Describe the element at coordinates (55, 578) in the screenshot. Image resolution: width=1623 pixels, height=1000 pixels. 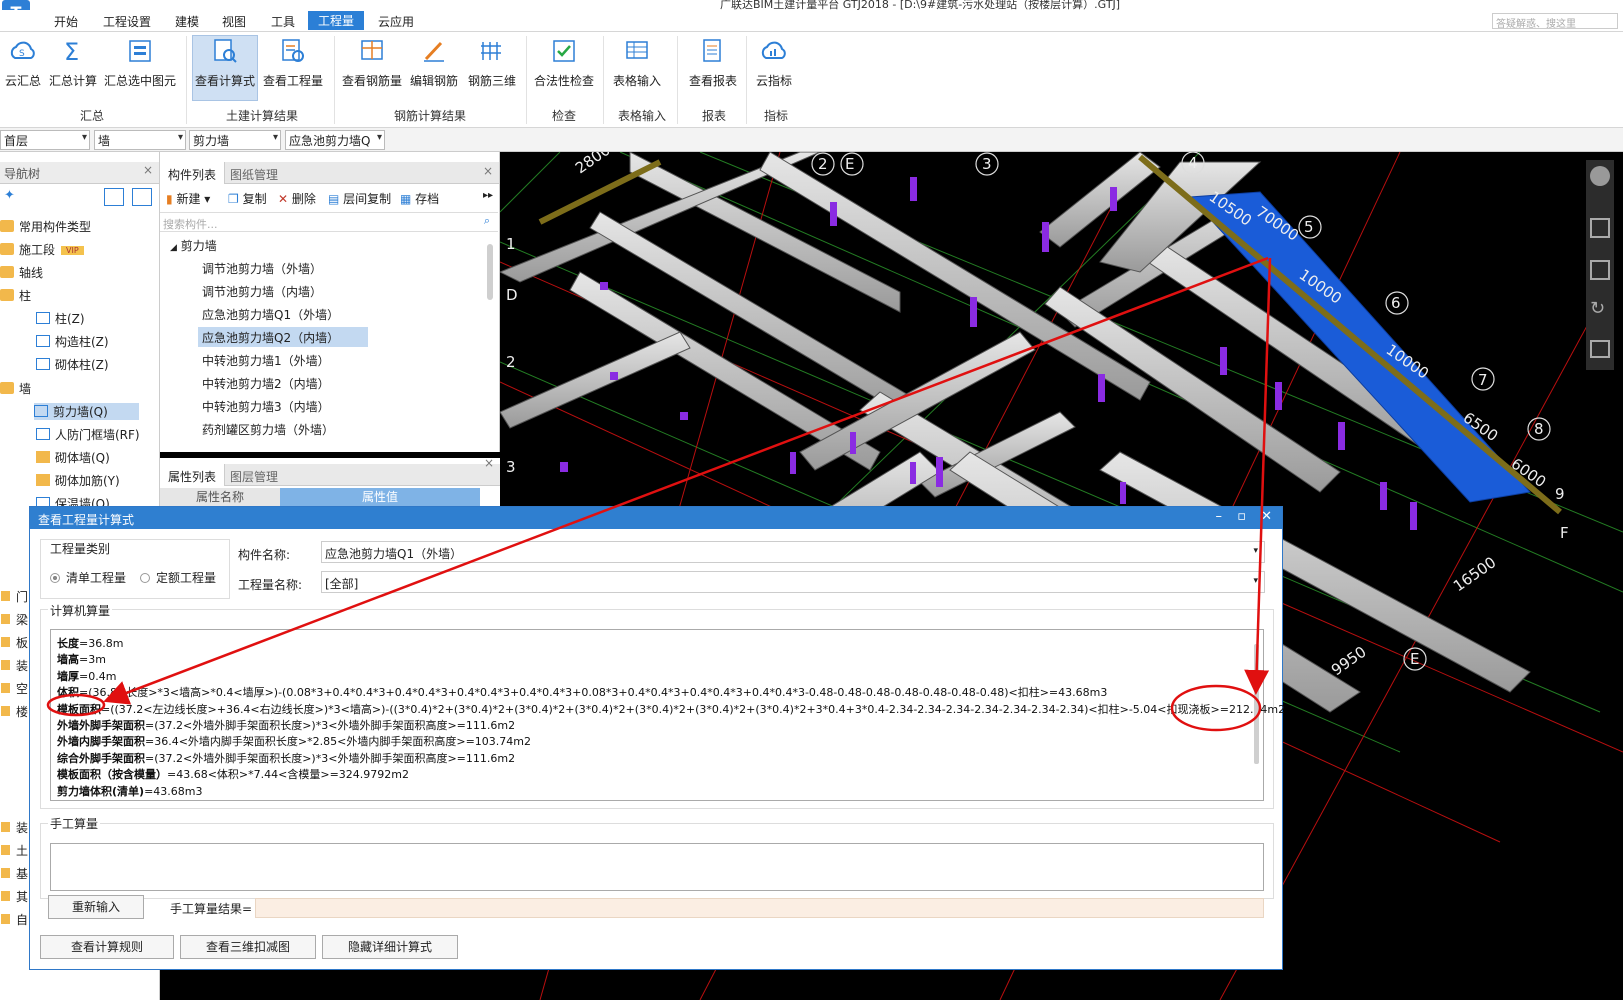
I see `radio-dot-icon` at that location.